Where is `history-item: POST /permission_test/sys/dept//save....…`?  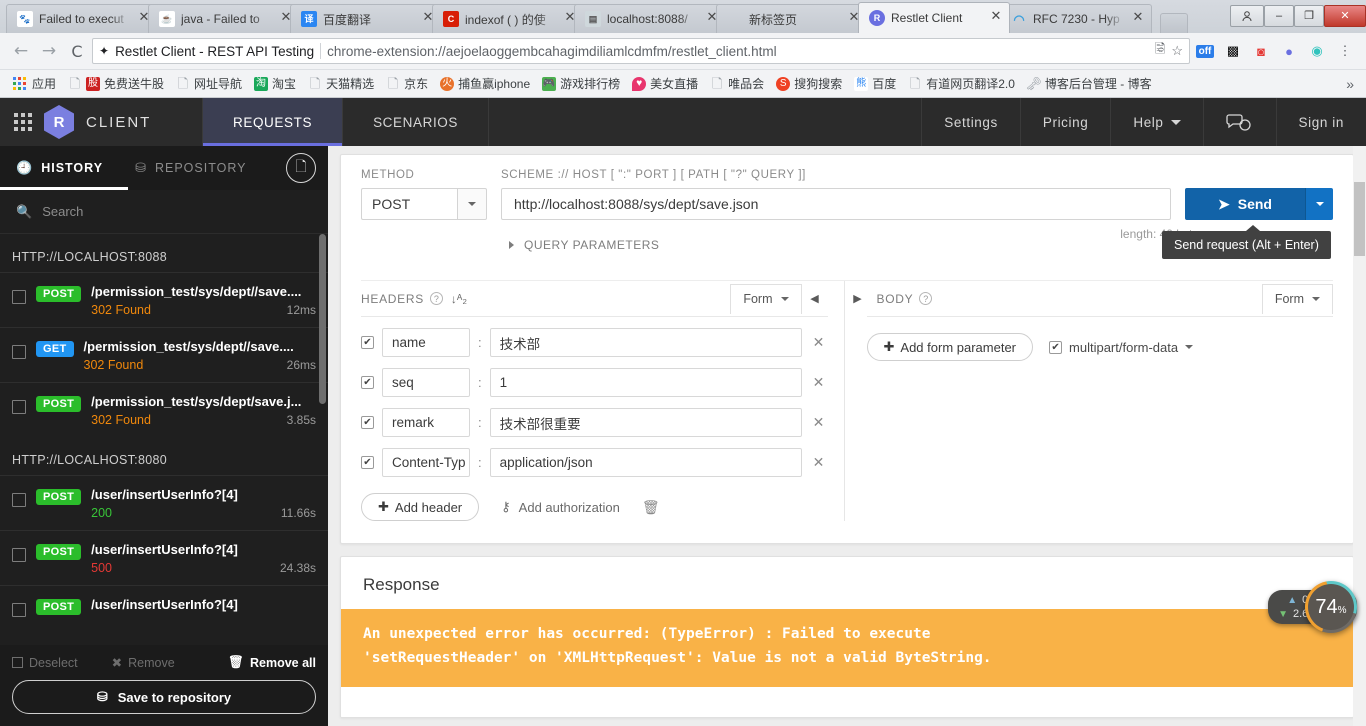 history-item: POST /permission_test/sys/dept//save....… is located at coordinates (164, 299).